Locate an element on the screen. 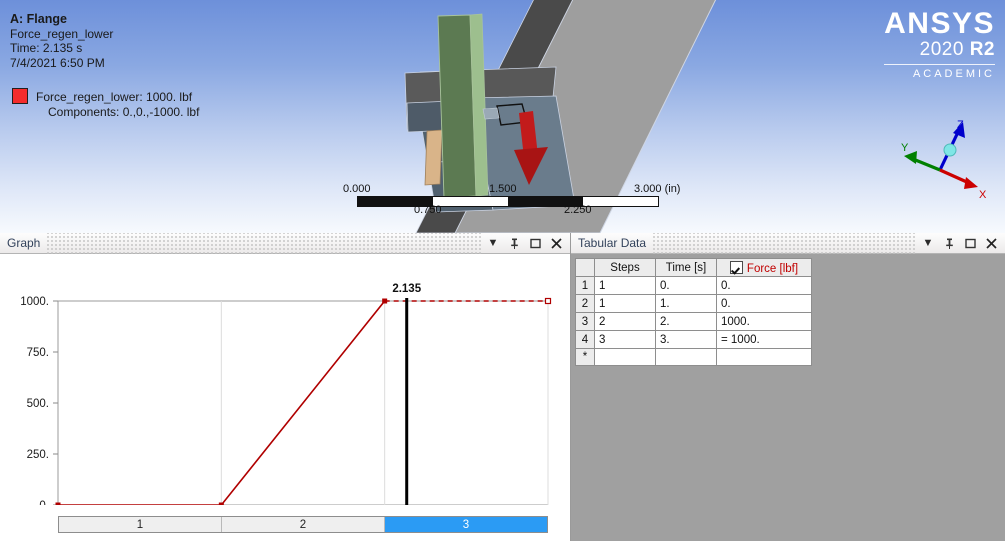  ansys-logo: ANSYS 2020 R2 ACADEMIC is located at coordinates (939, 44).